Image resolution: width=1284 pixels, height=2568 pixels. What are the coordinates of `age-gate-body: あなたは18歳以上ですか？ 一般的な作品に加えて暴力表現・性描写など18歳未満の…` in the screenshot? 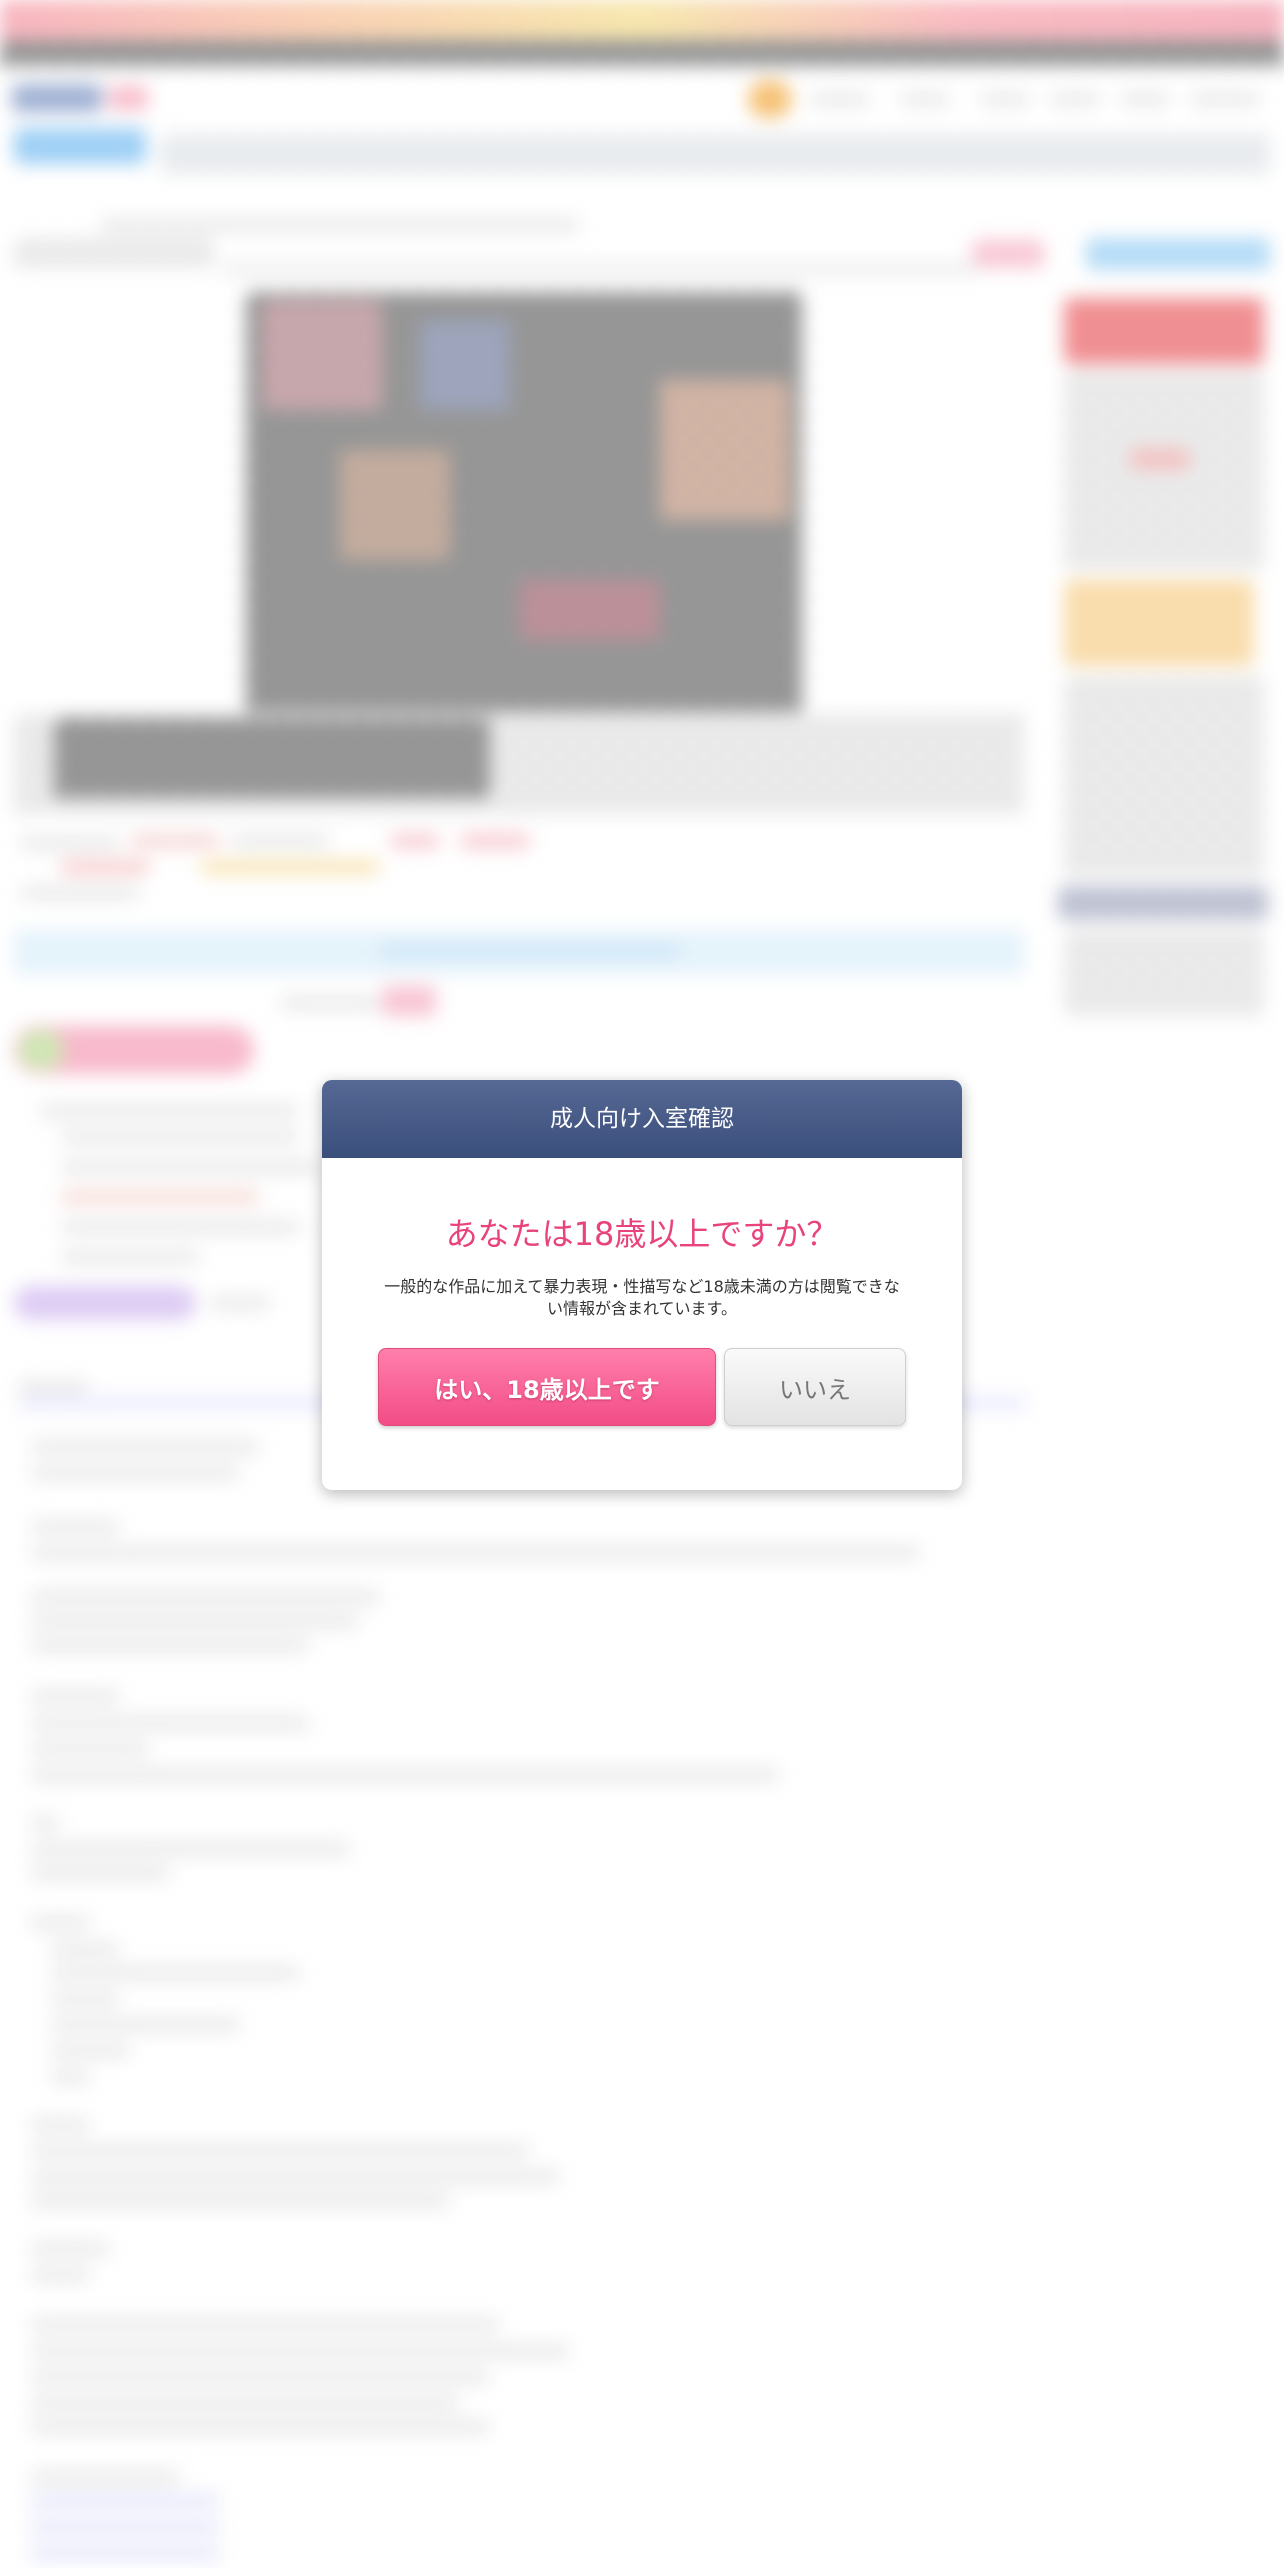 It's located at (642, 1292).